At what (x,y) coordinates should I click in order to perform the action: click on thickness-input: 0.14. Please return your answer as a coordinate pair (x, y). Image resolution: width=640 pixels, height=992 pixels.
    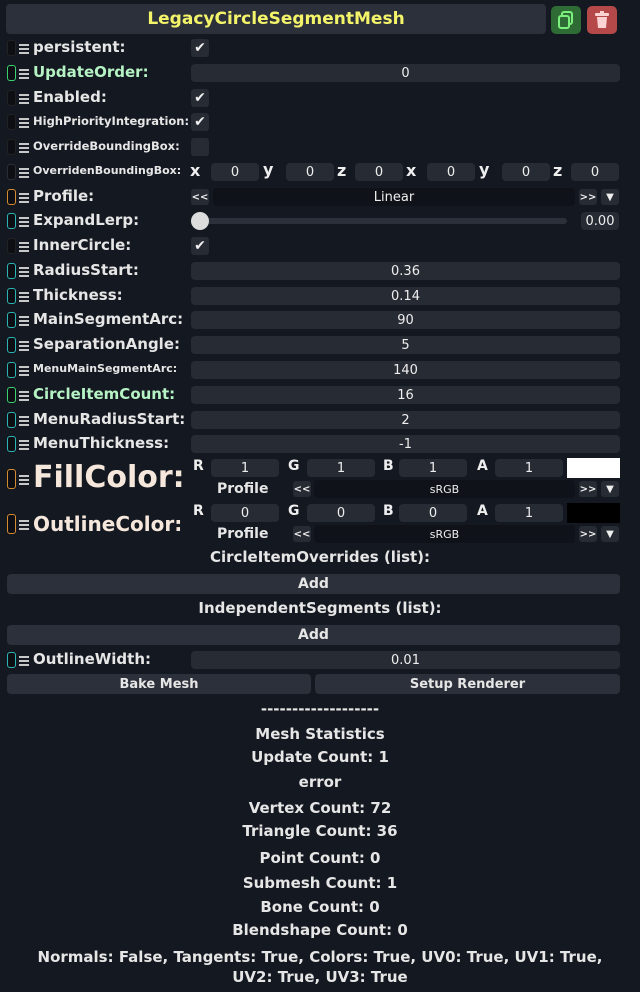
    Looking at the image, I should click on (405, 296).